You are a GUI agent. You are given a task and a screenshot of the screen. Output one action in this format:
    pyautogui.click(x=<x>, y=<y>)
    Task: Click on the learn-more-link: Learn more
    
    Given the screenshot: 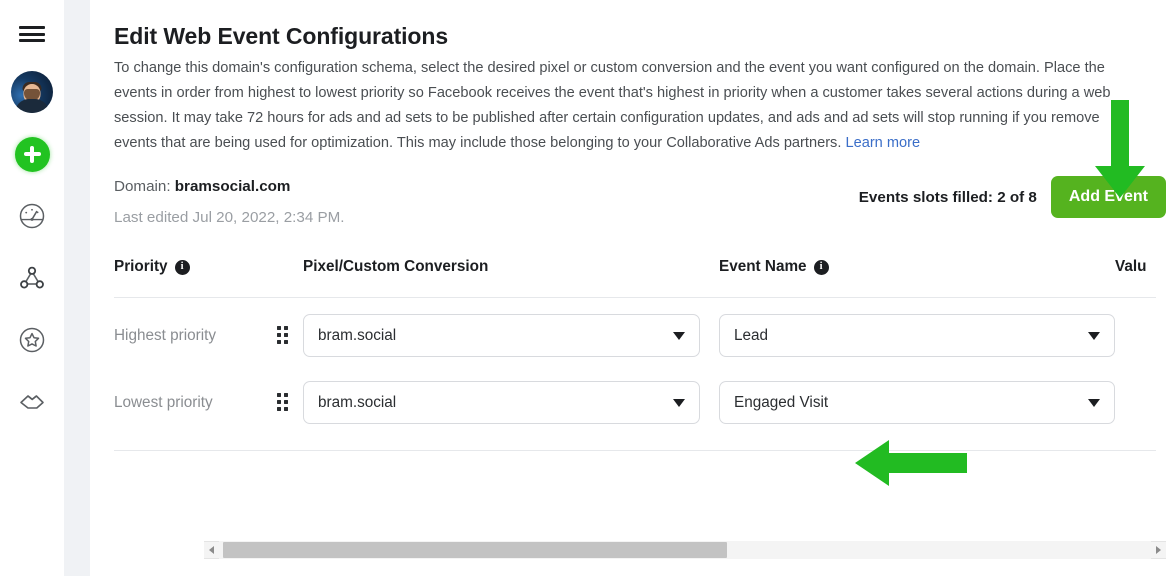 What is the action you would take?
    pyautogui.click(x=882, y=143)
    